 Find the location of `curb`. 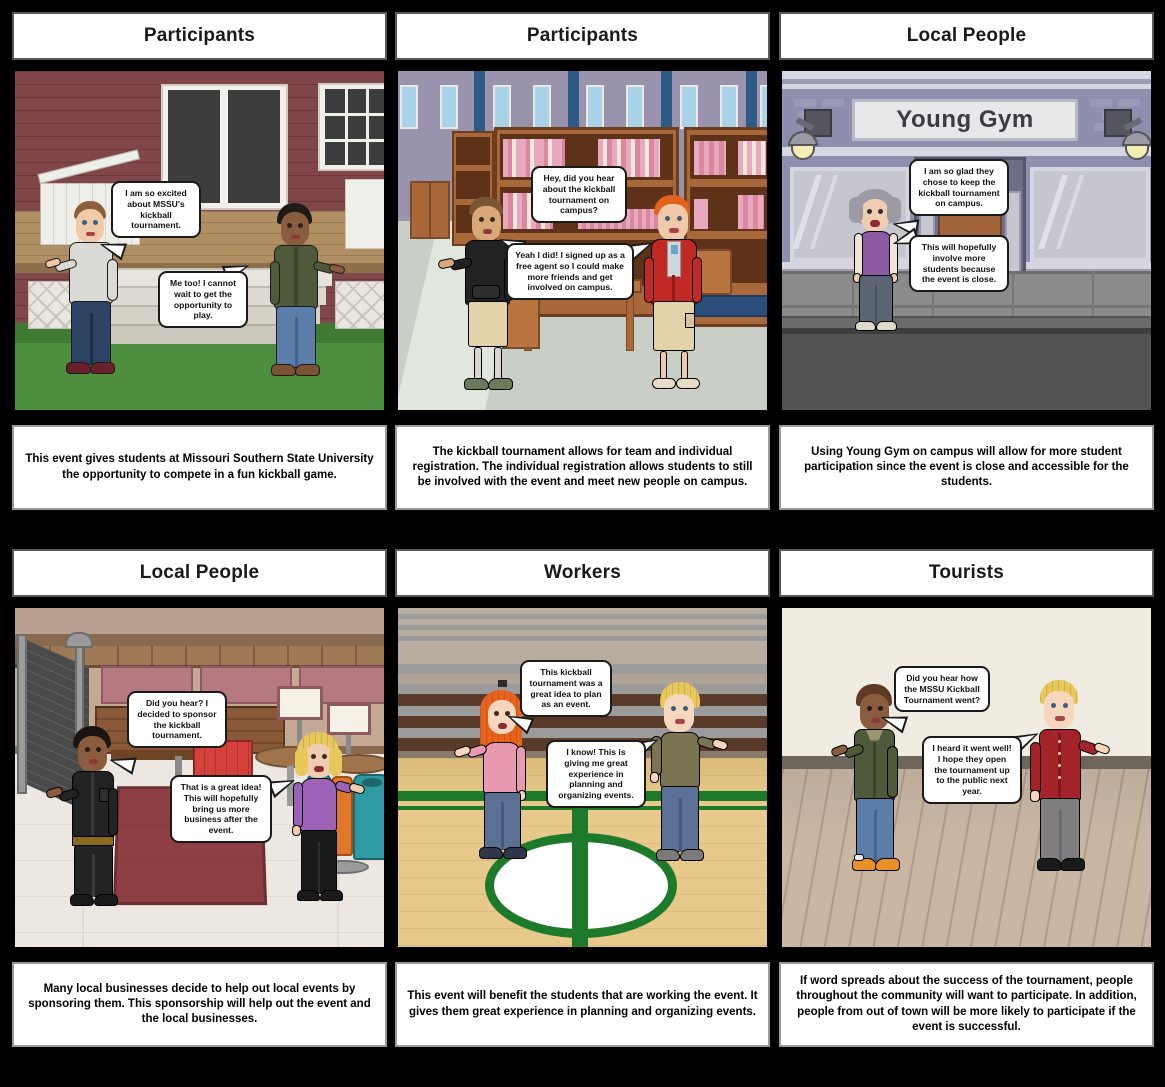

curb is located at coordinates (966, 322).